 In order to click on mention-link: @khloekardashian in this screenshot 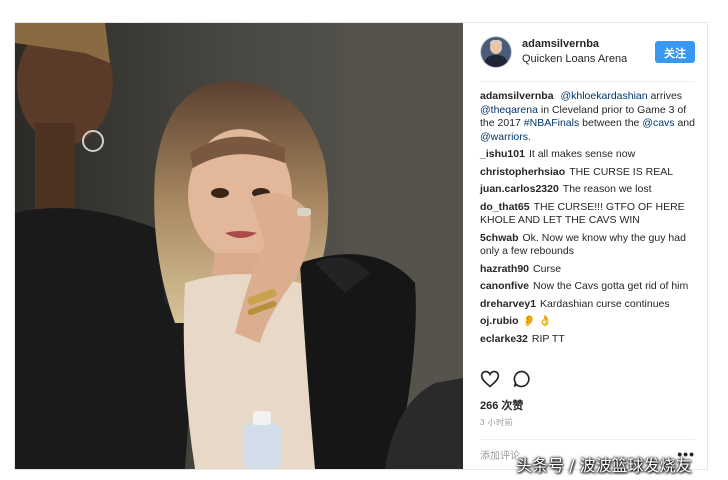, I will do `click(603, 96)`.